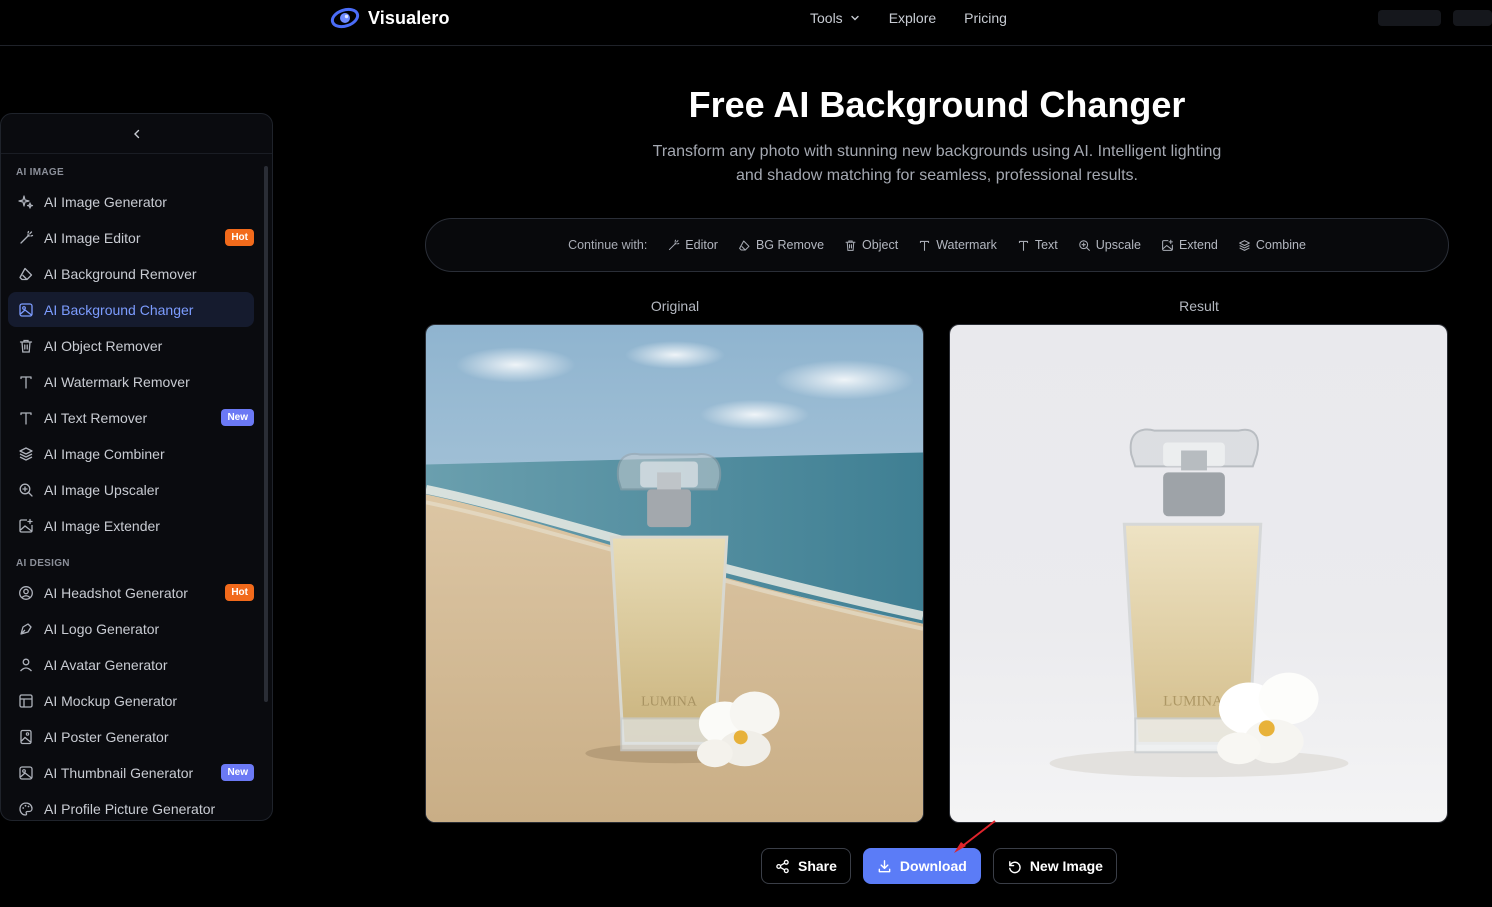 The image size is (1492, 907). Describe the element at coordinates (131, 309) in the screenshot. I see `sidebar-item: AI Background Changer` at that location.